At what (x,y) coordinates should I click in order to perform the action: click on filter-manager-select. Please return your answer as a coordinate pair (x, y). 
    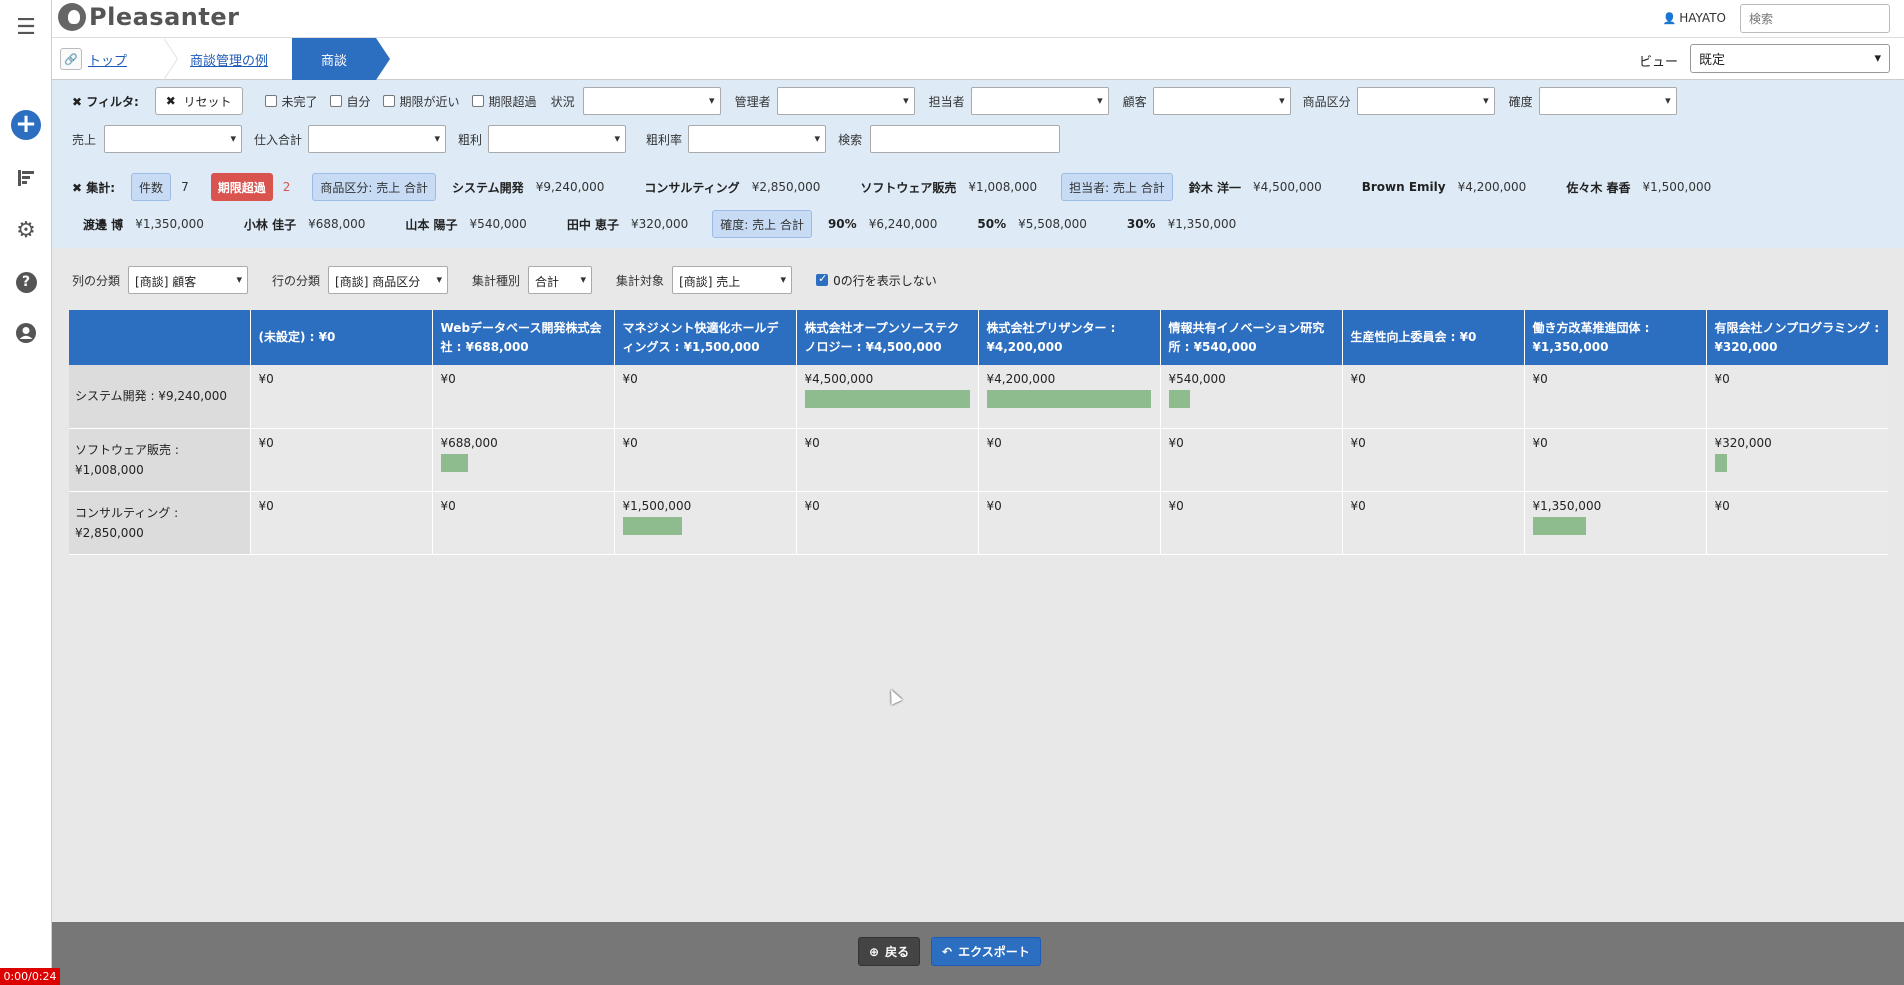
    Looking at the image, I should click on (845, 101).